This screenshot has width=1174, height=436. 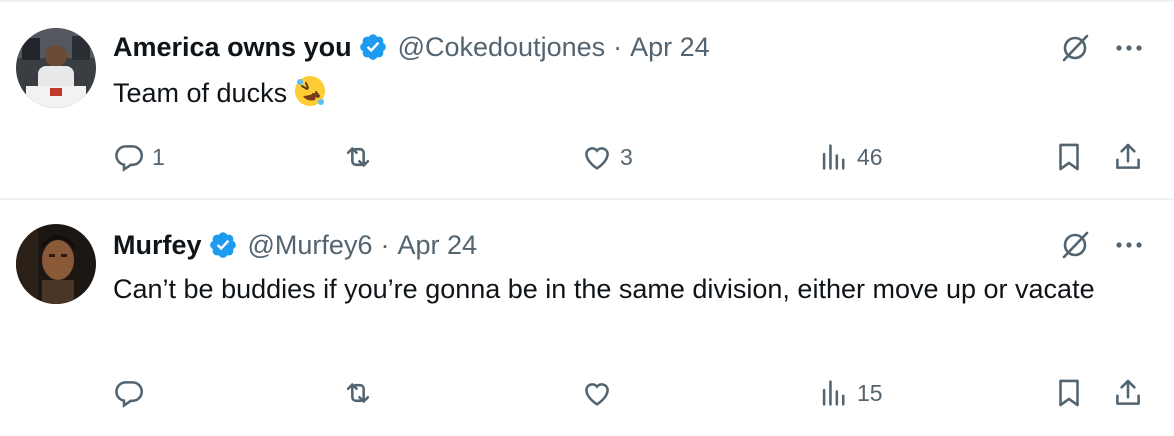 I want to click on action-bar: 15, so click(x=587, y=393).